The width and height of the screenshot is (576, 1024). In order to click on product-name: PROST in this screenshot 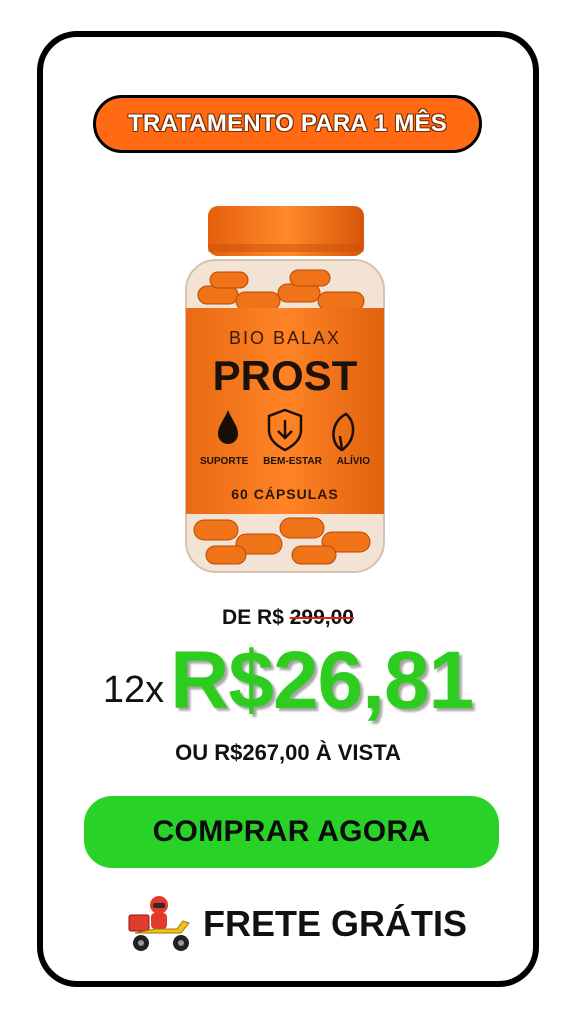, I will do `click(285, 375)`.